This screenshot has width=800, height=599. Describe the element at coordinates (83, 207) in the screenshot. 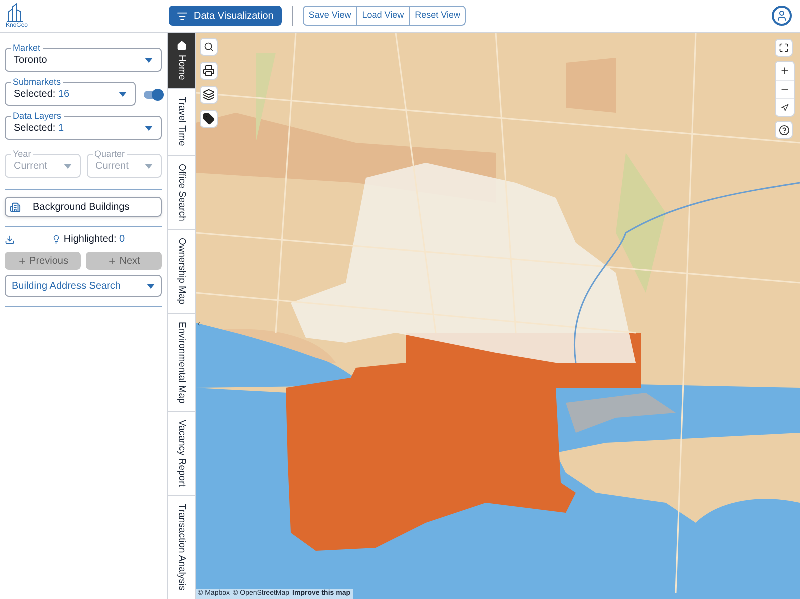

I see `background-buildings-button: Background Buildings` at that location.